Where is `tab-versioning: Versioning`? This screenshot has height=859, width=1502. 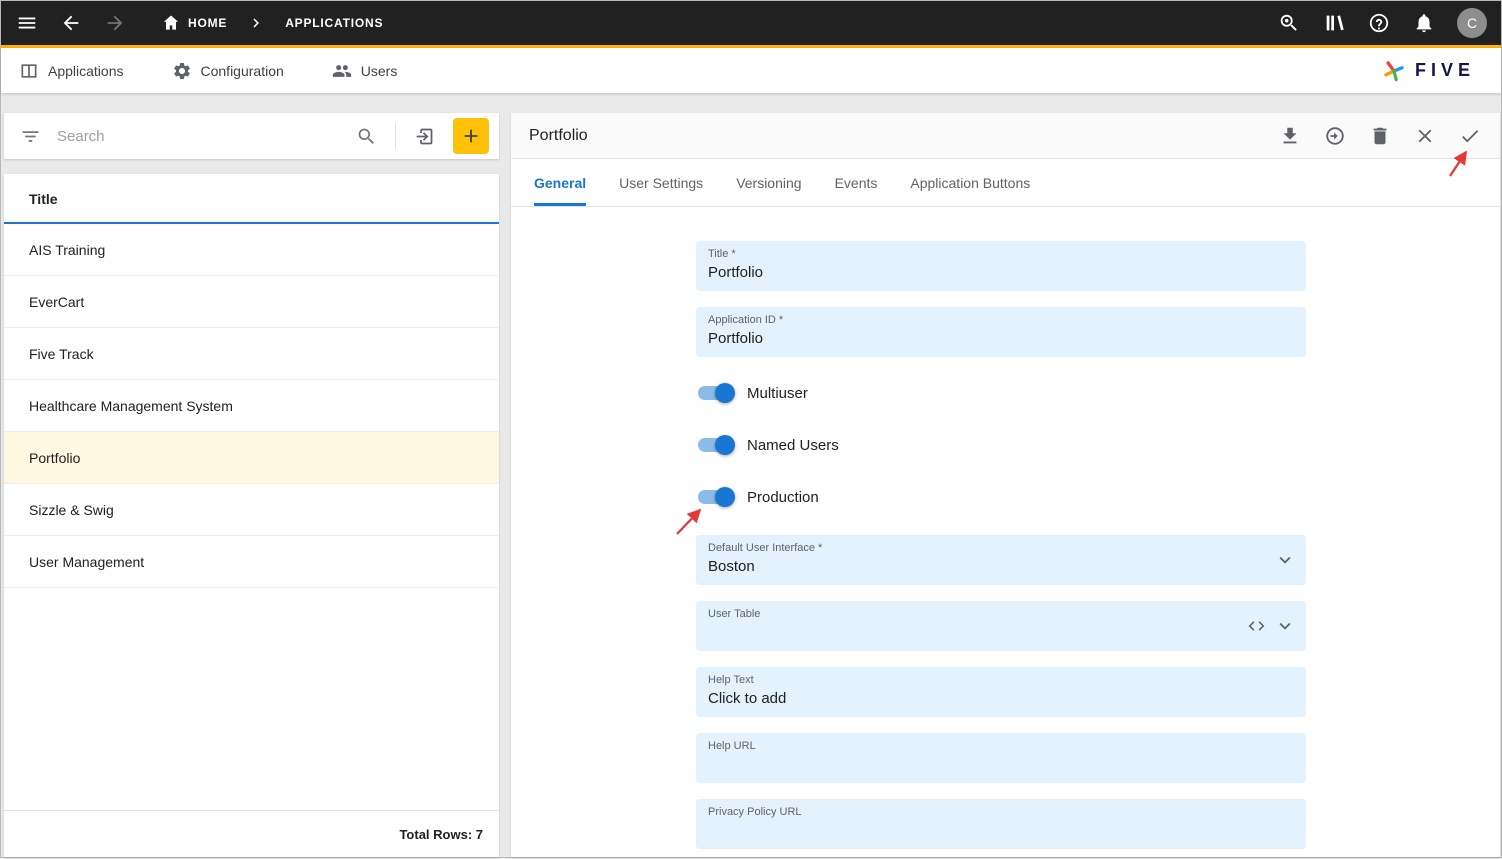 tab-versioning: Versioning is located at coordinates (768, 182).